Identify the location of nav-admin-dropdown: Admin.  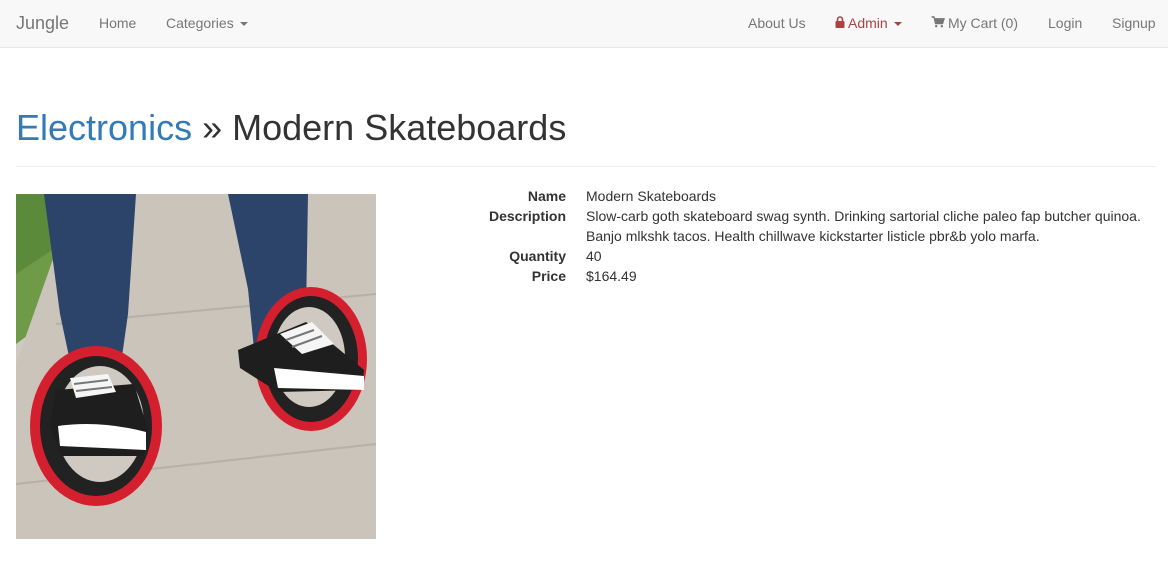
(868, 23).